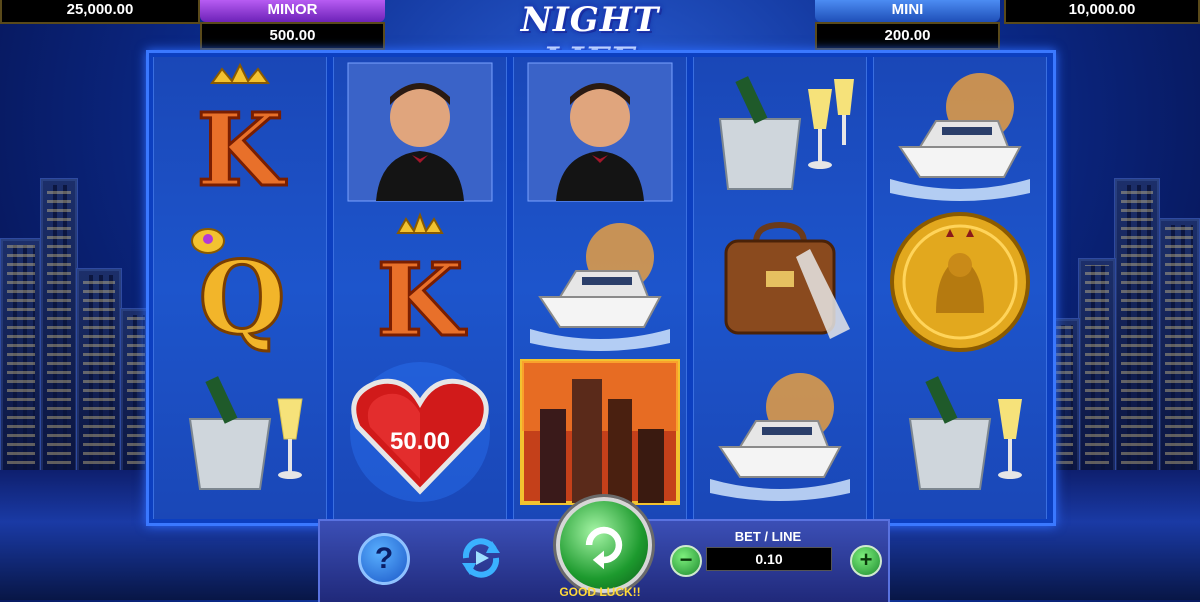 This screenshot has width=1200, height=602. Describe the element at coordinates (420, 441) in the screenshot. I see `svg-text: 50.00` at that location.